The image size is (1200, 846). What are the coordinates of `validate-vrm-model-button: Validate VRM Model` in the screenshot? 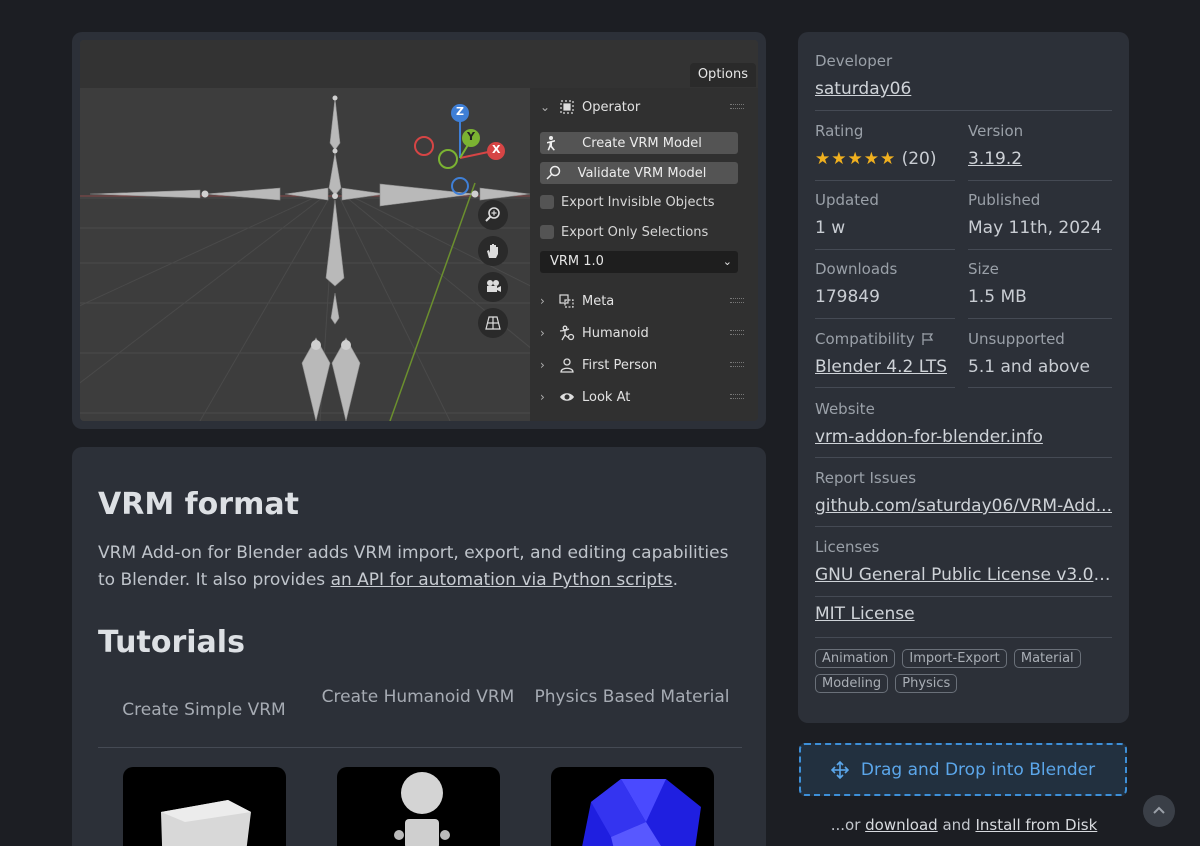 It's located at (639, 173).